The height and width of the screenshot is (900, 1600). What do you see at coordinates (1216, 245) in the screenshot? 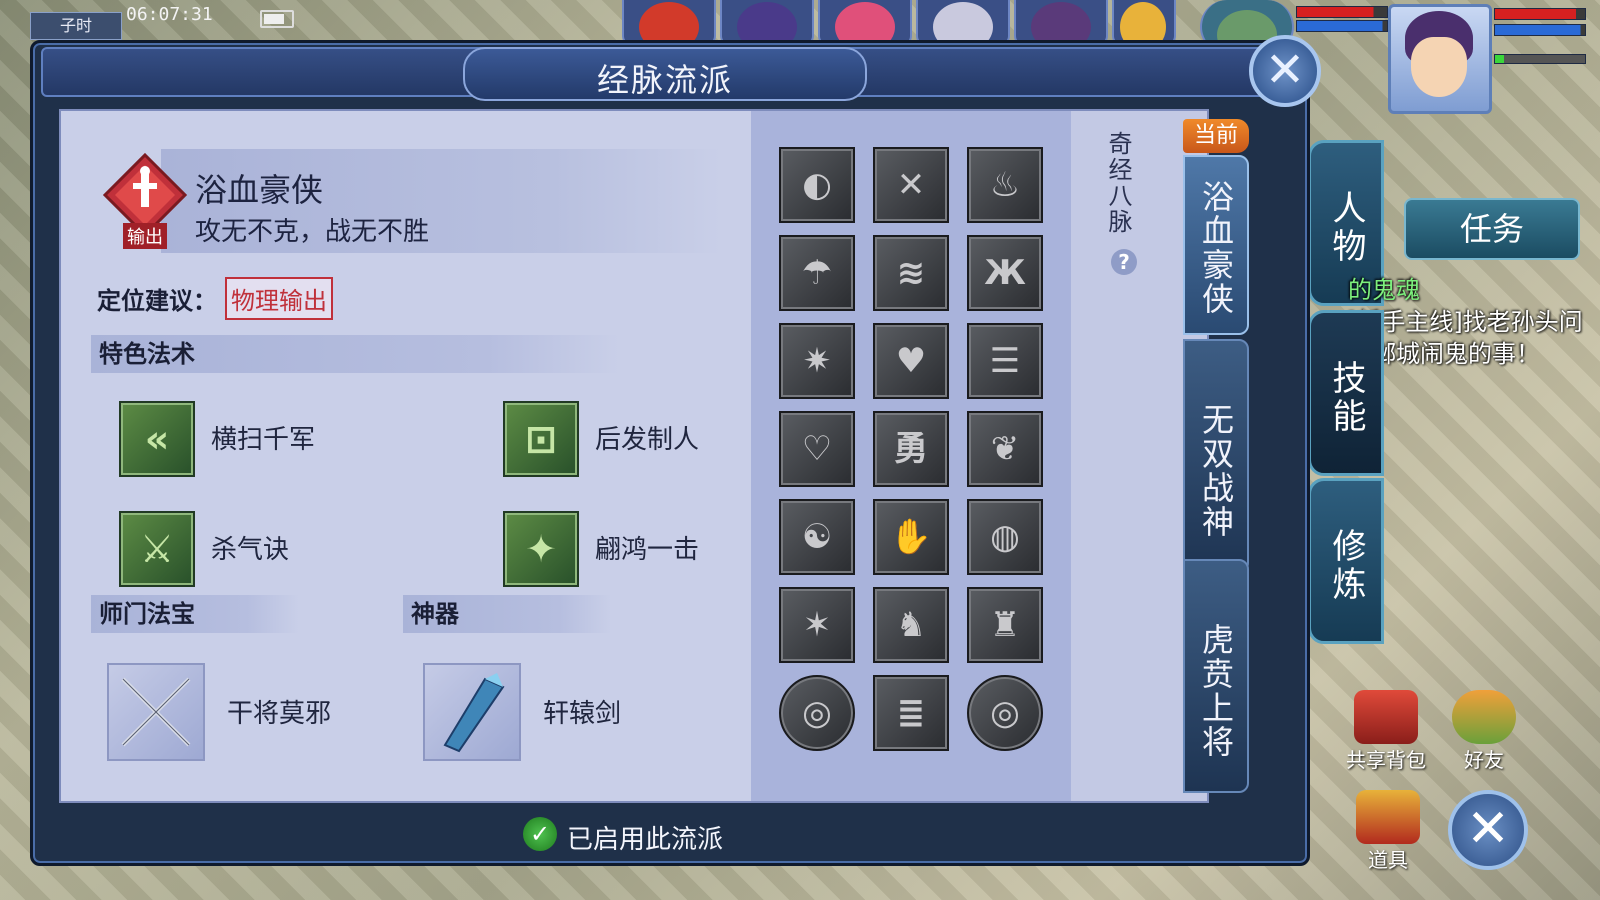
I see `school-tab-yuxue: 浴血豪侠` at bounding box center [1216, 245].